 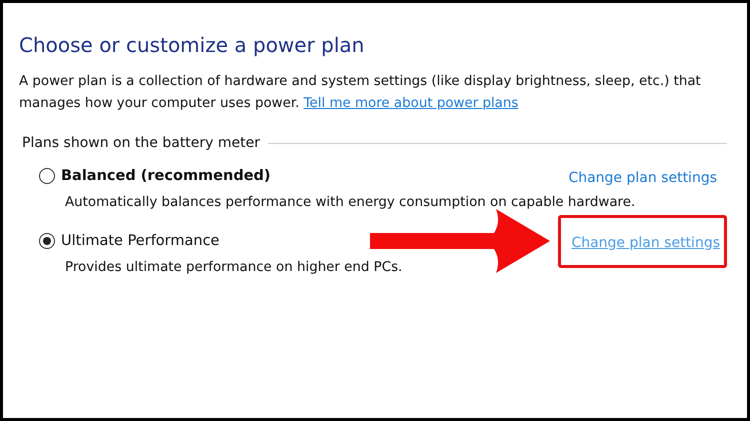 I want to click on plan-name: Ultimate Performance, so click(x=140, y=241).